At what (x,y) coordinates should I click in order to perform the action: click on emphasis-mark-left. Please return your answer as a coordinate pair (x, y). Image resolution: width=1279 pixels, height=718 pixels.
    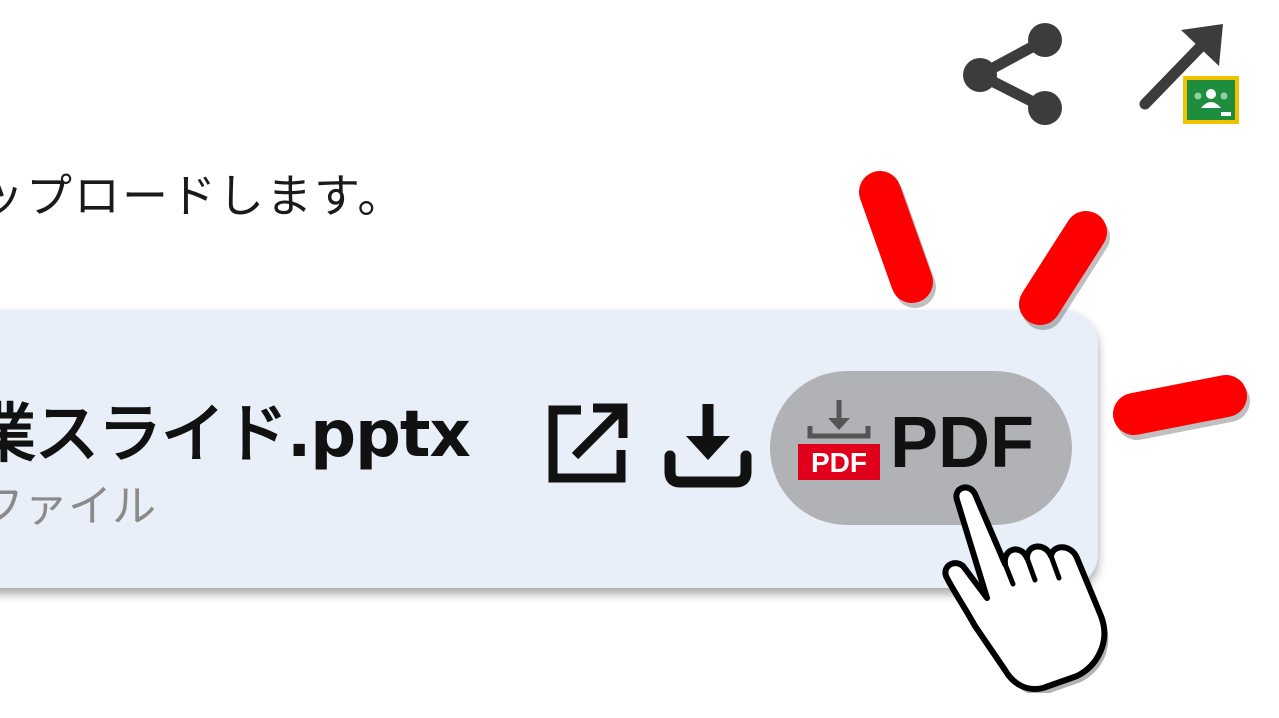
    Looking at the image, I should click on (896, 237).